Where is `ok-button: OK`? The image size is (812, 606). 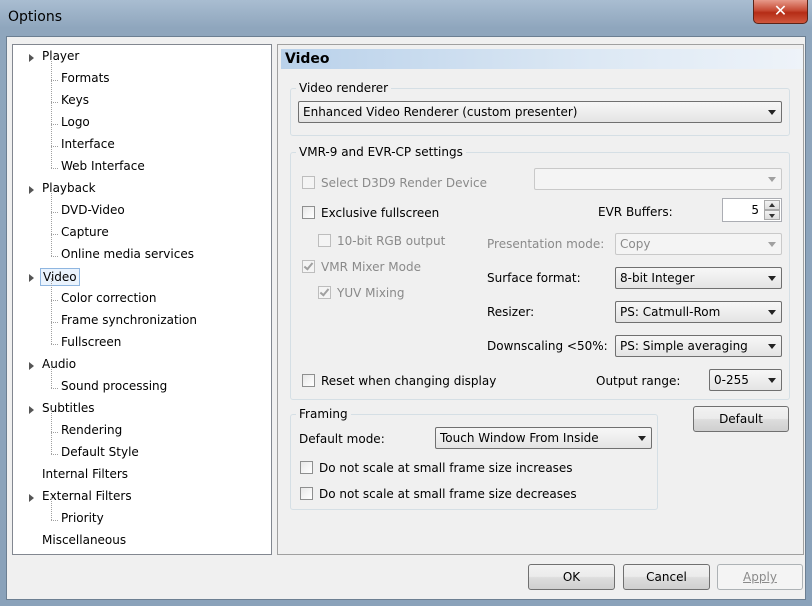
ok-button: OK is located at coordinates (571, 577).